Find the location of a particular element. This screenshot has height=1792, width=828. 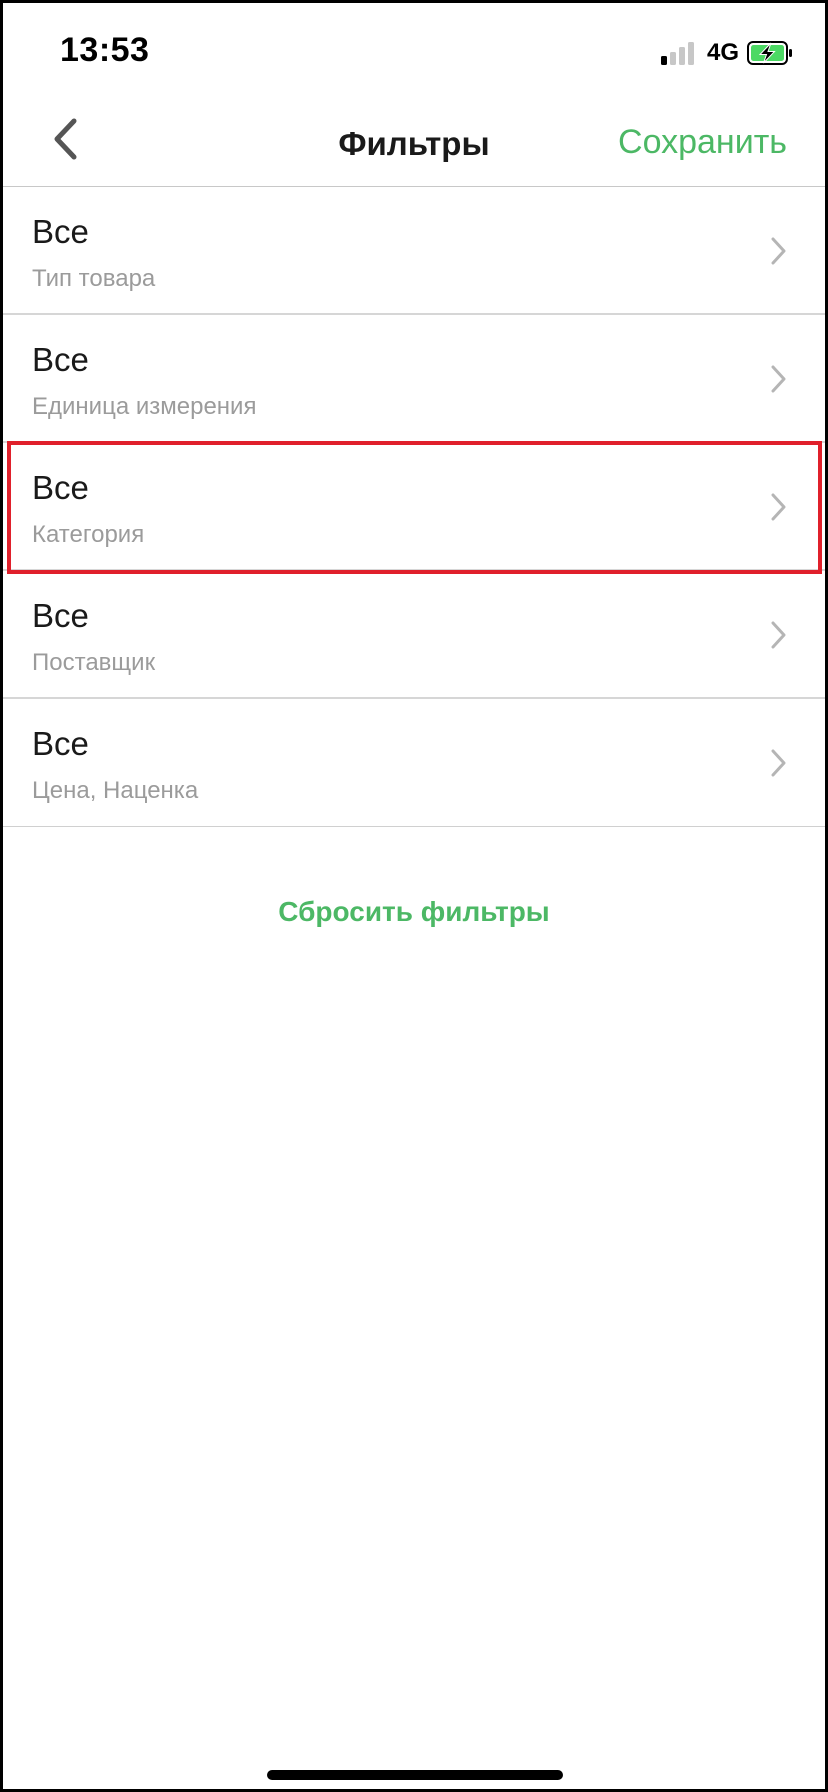

save-button: Сохранить is located at coordinates (702, 142).